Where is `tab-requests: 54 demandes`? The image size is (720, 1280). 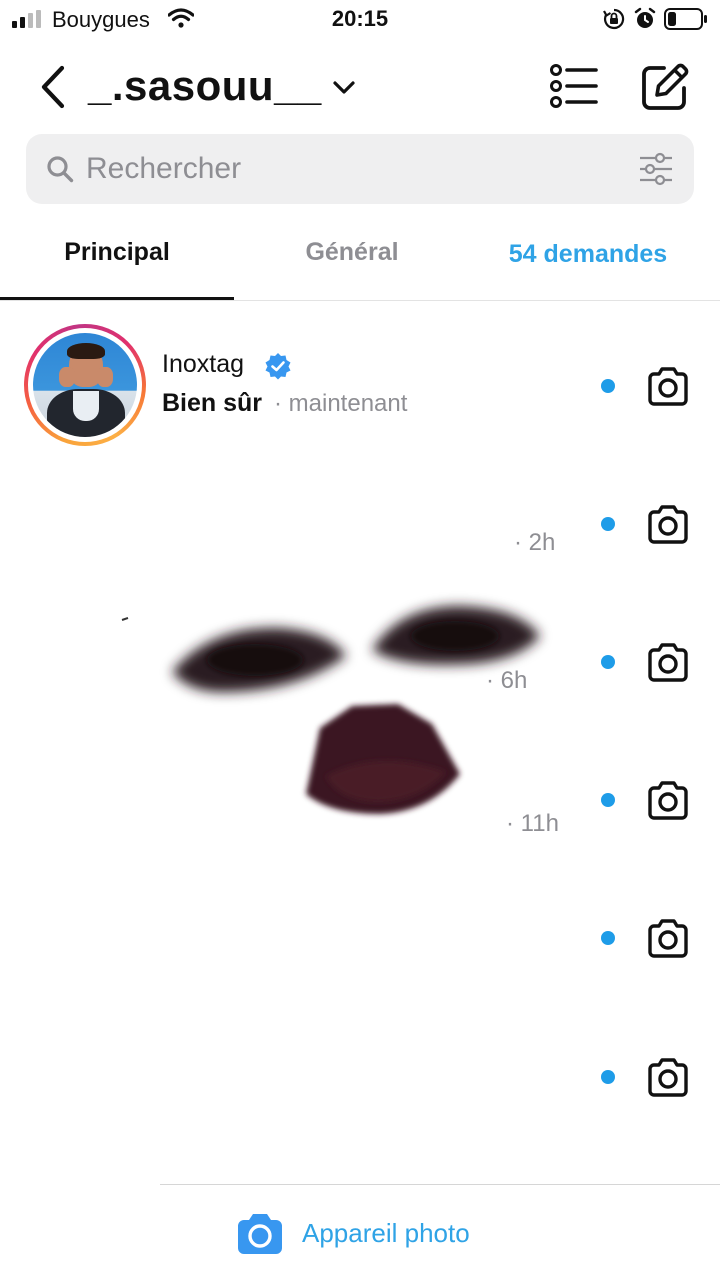 tab-requests: 54 demandes is located at coordinates (588, 260).